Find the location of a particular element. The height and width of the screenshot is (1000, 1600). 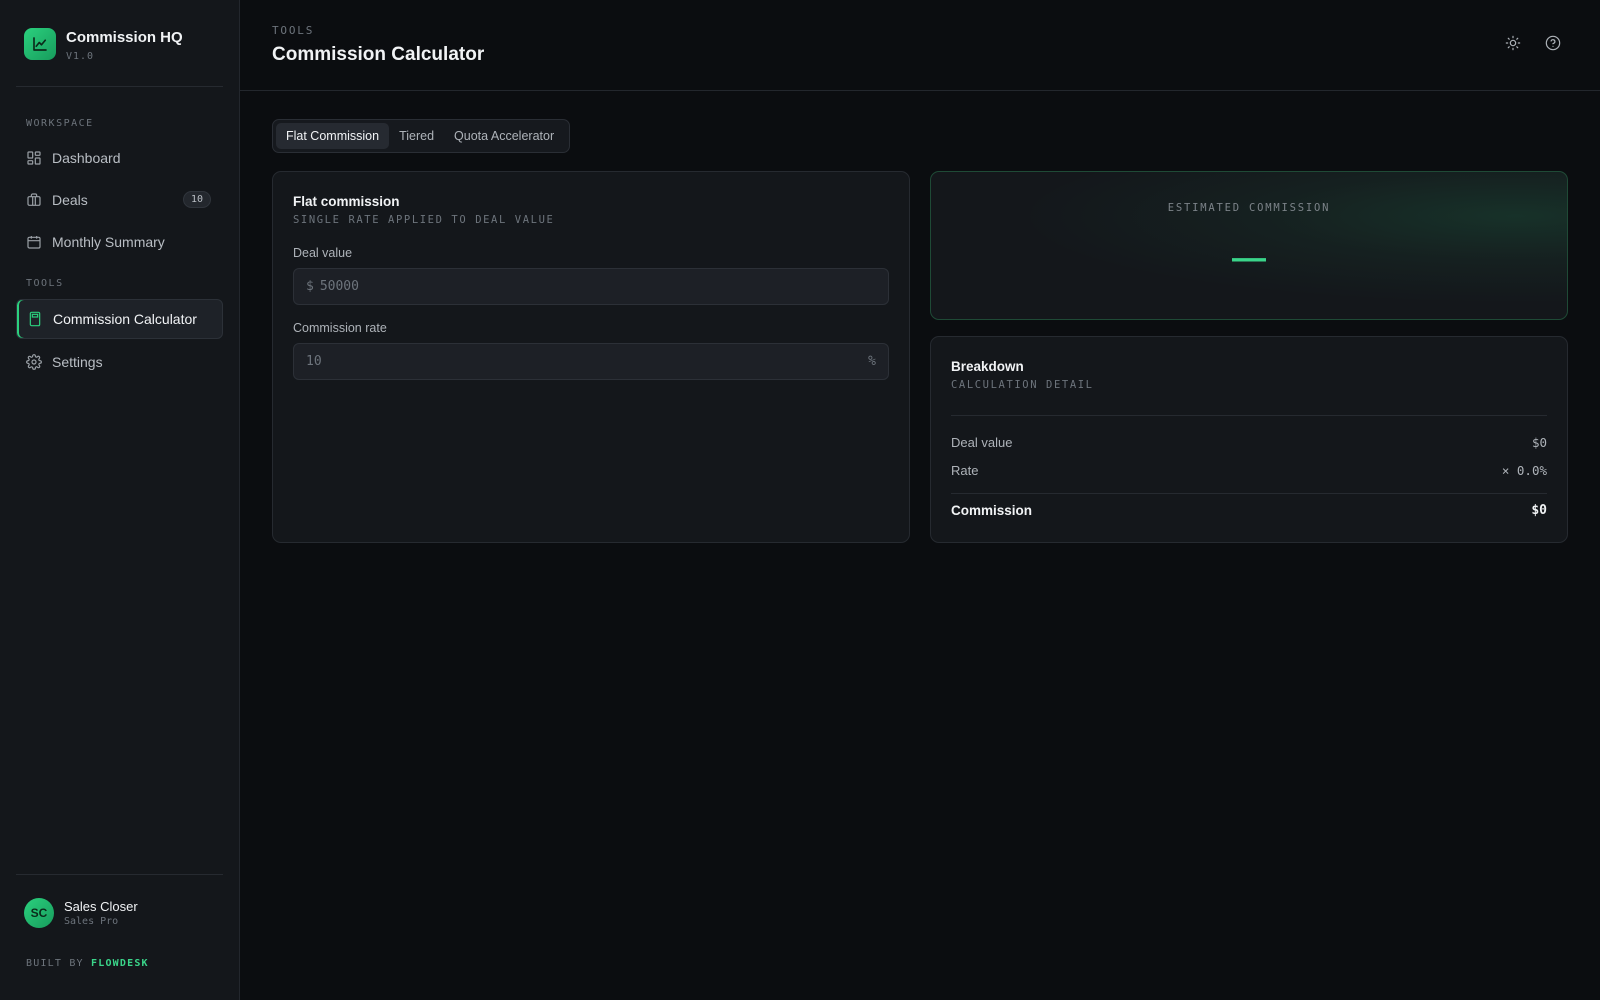

user-profile: SC Sales Closer Sales Pro is located at coordinates (81, 913).